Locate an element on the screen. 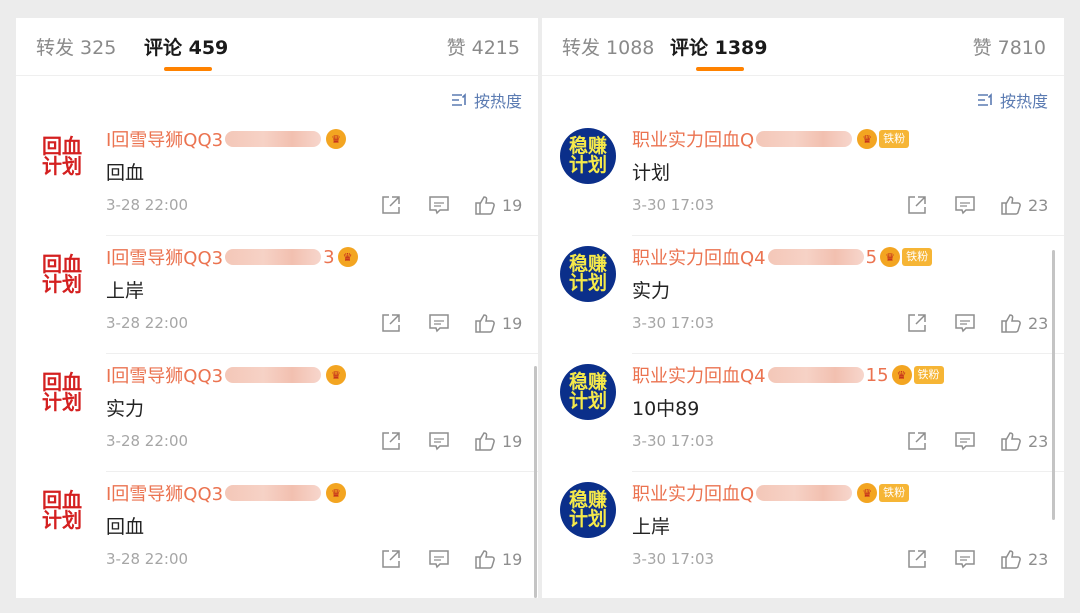  tab-comments: 评论 1389 is located at coordinates (719, 46).